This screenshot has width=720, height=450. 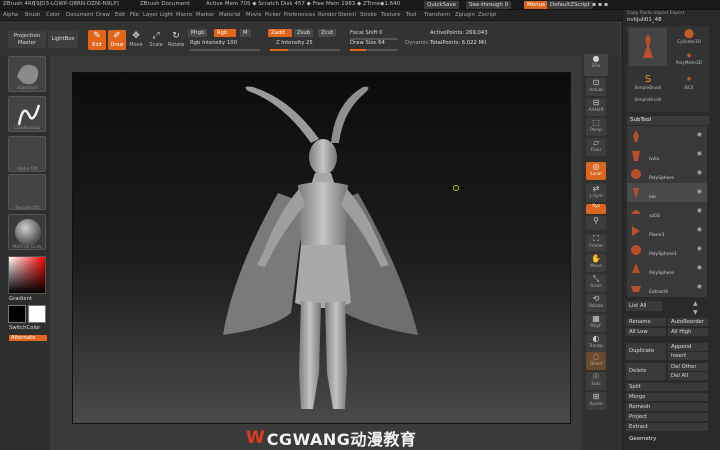 I want to click on rgb-intensity-track, so click(x=225, y=50).